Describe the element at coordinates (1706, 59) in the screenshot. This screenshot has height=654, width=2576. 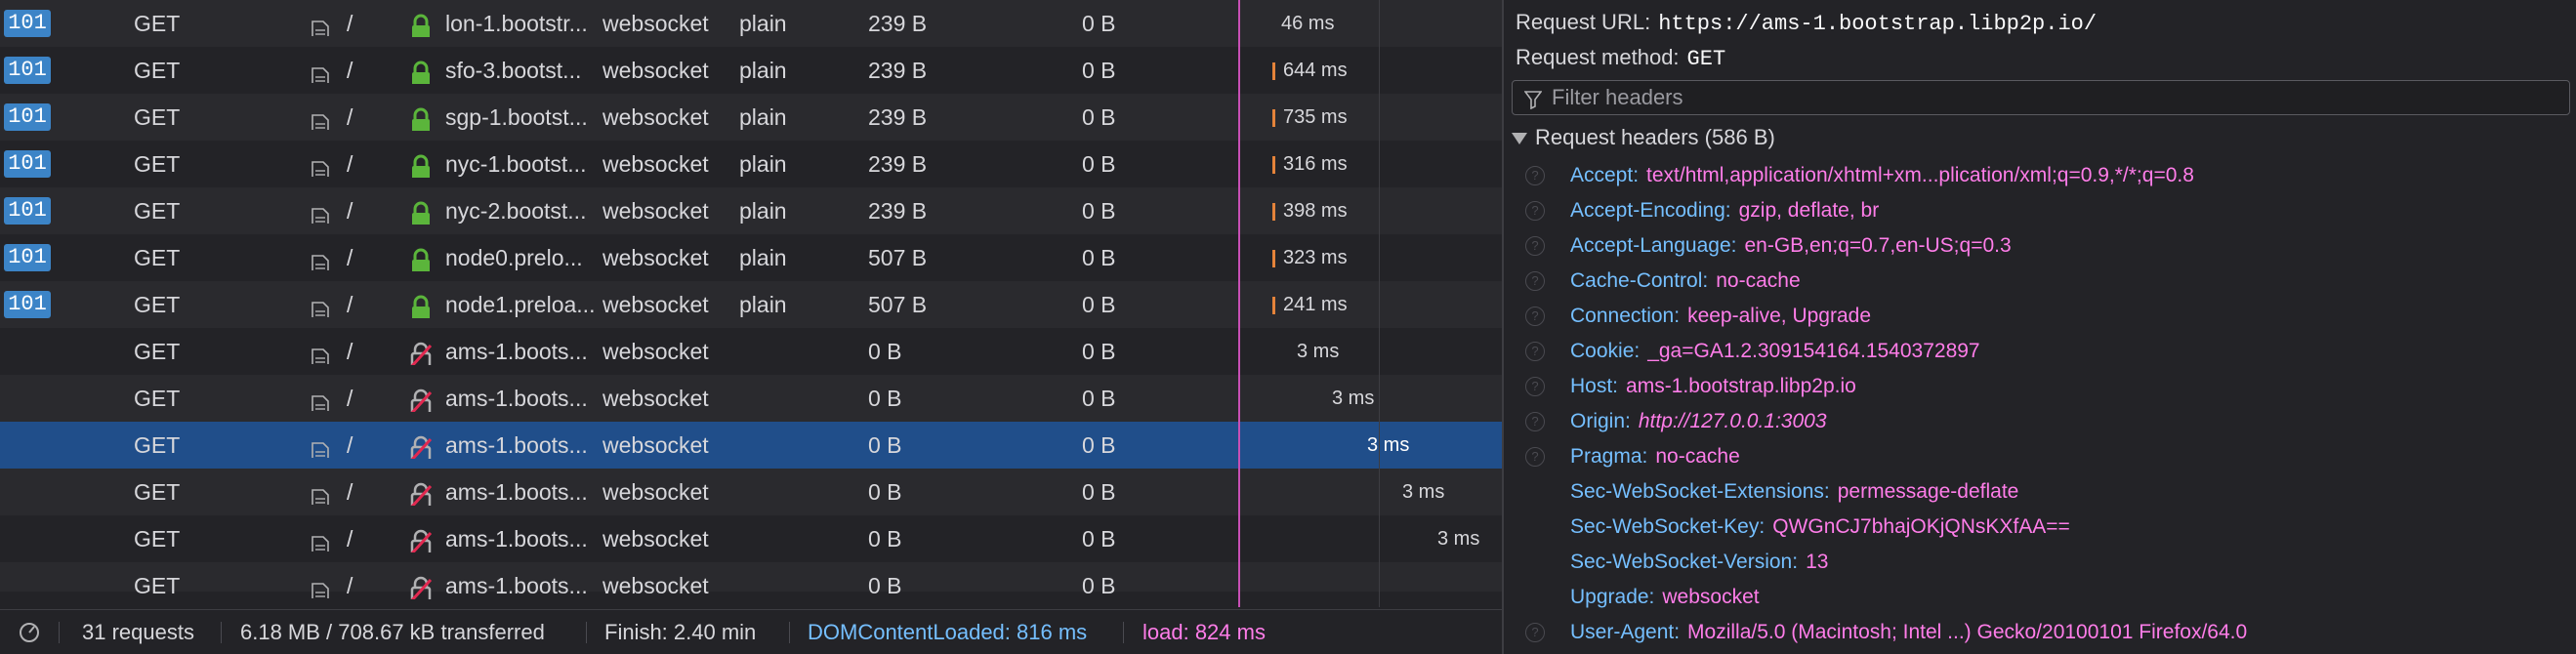
I see `request-method-value: GET` at that location.